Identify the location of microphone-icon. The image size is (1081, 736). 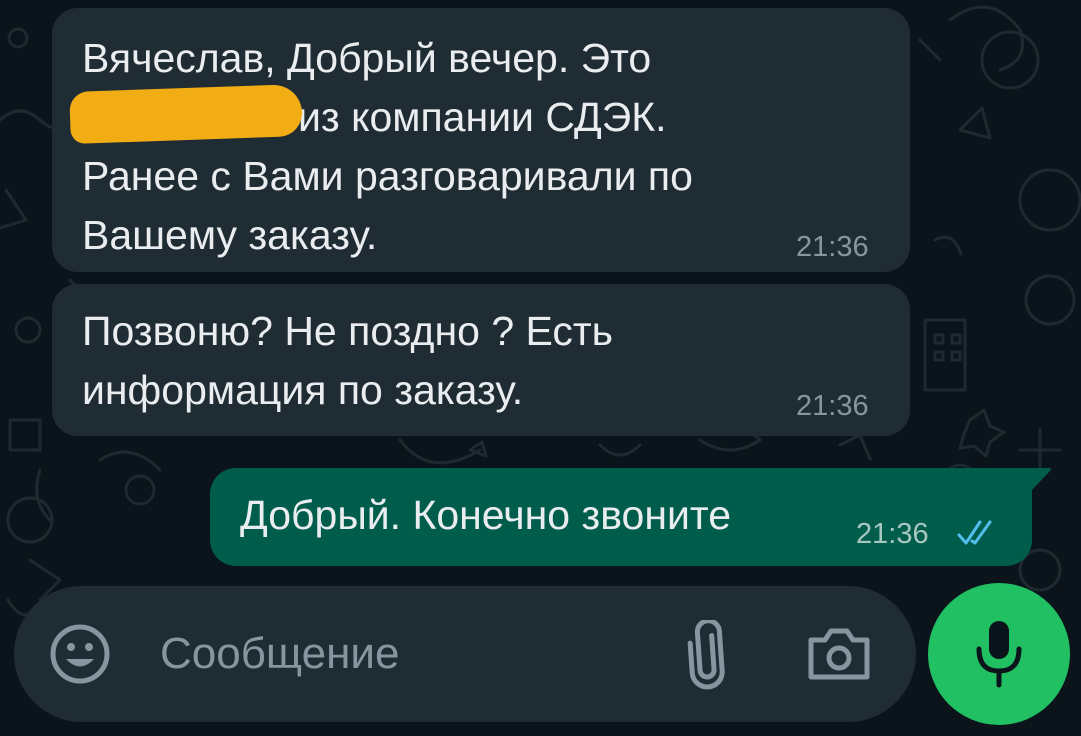
(999, 654).